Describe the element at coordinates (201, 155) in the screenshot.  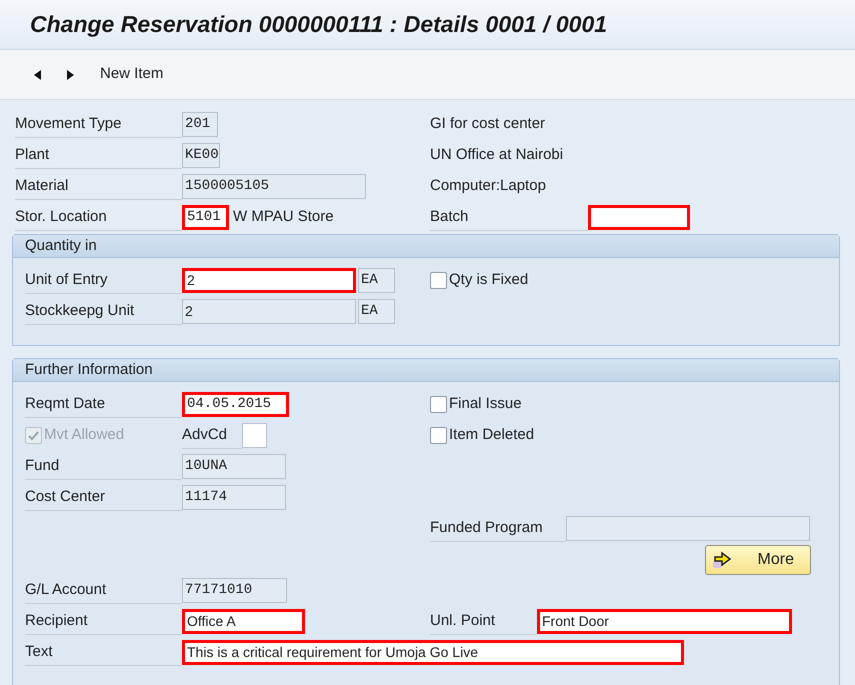
I see `input-field: KE00` at that location.